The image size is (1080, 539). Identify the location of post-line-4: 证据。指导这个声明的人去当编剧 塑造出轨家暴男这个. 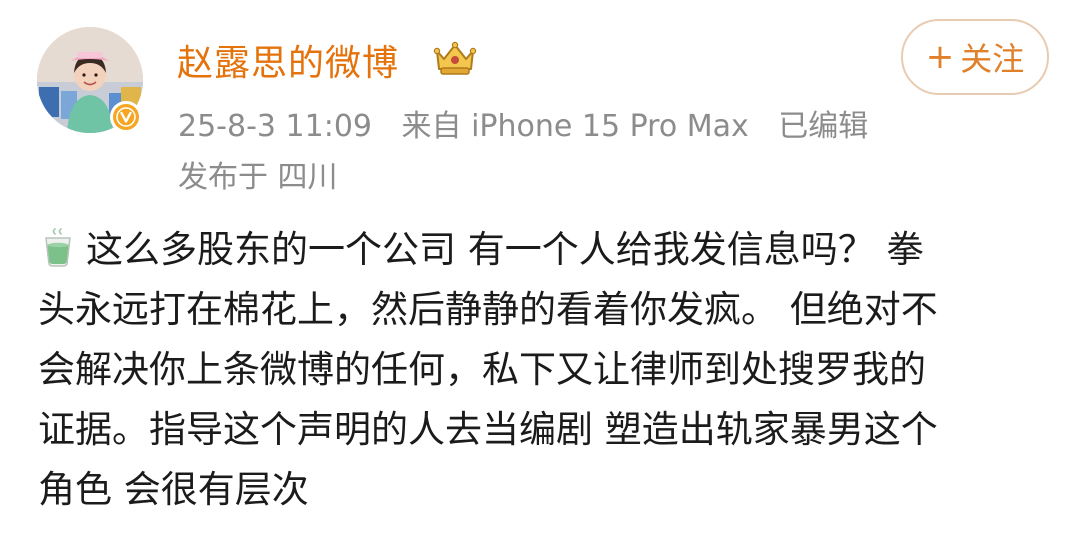
(488, 429).